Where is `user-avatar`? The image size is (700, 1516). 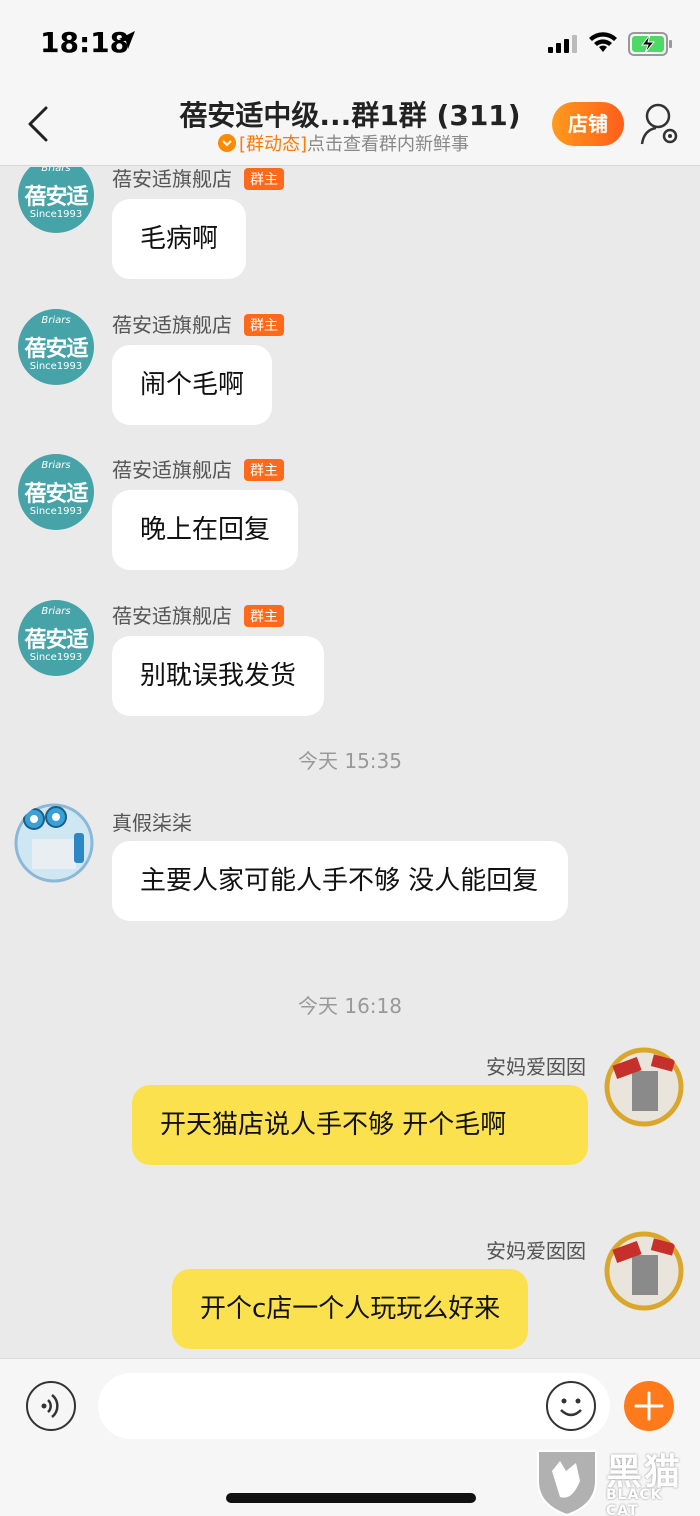
user-avatar is located at coordinates (54, 843).